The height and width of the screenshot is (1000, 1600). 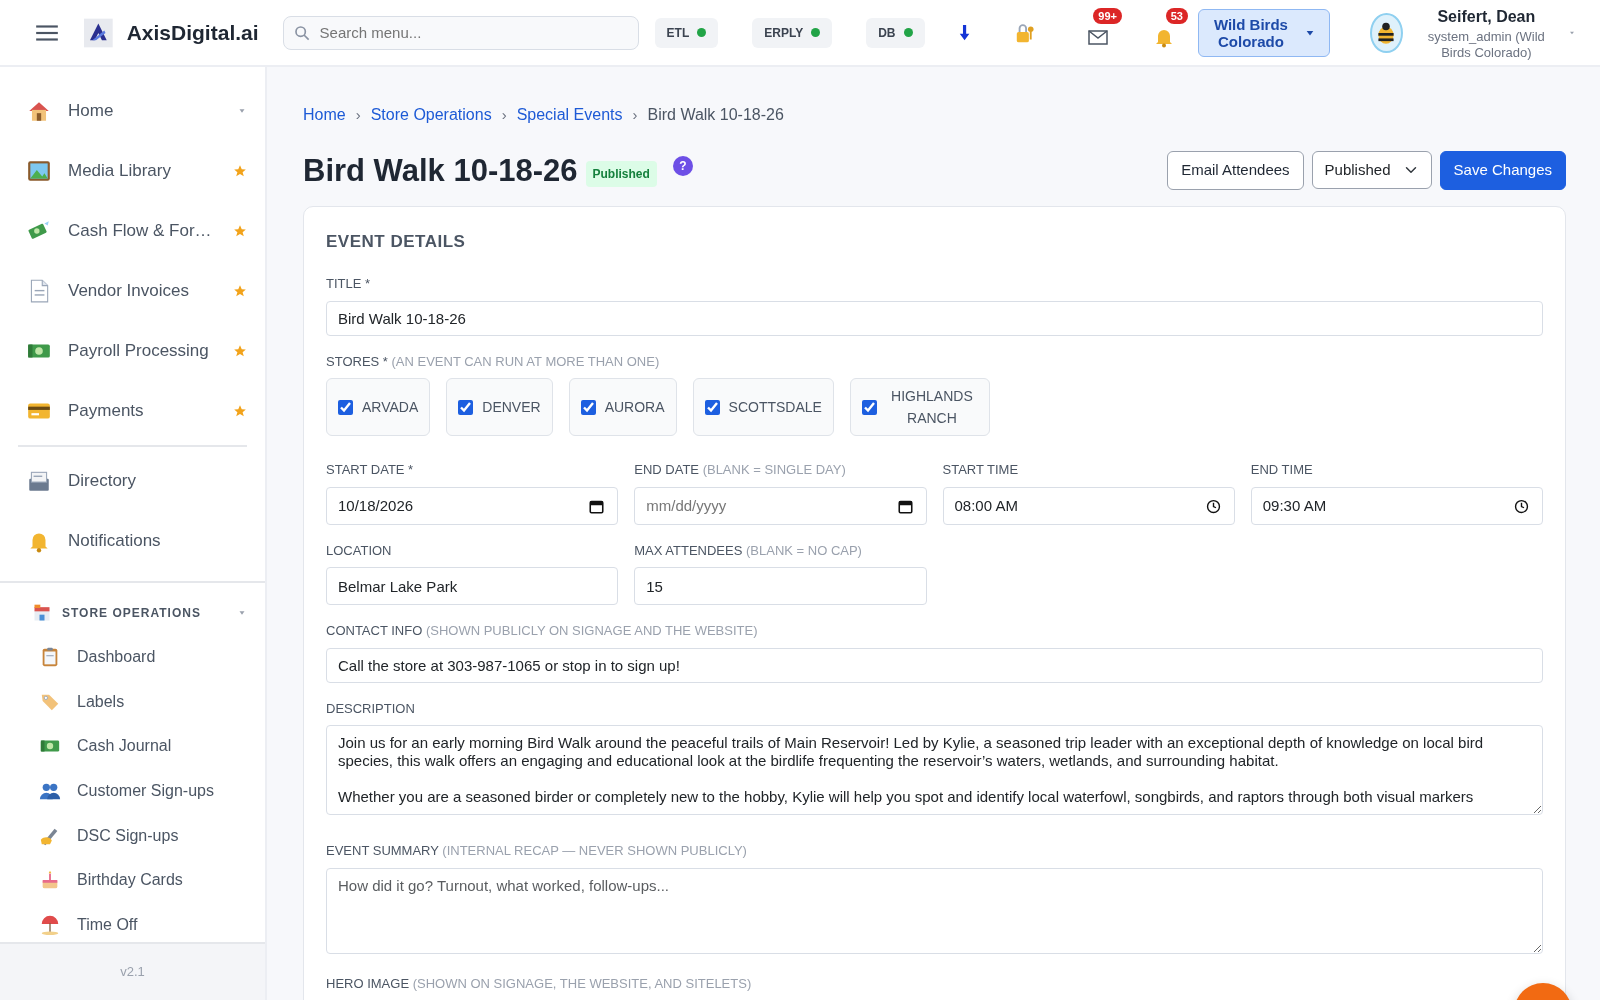 I want to click on sidebar-item: Cash Journal, so click(x=132, y=746).